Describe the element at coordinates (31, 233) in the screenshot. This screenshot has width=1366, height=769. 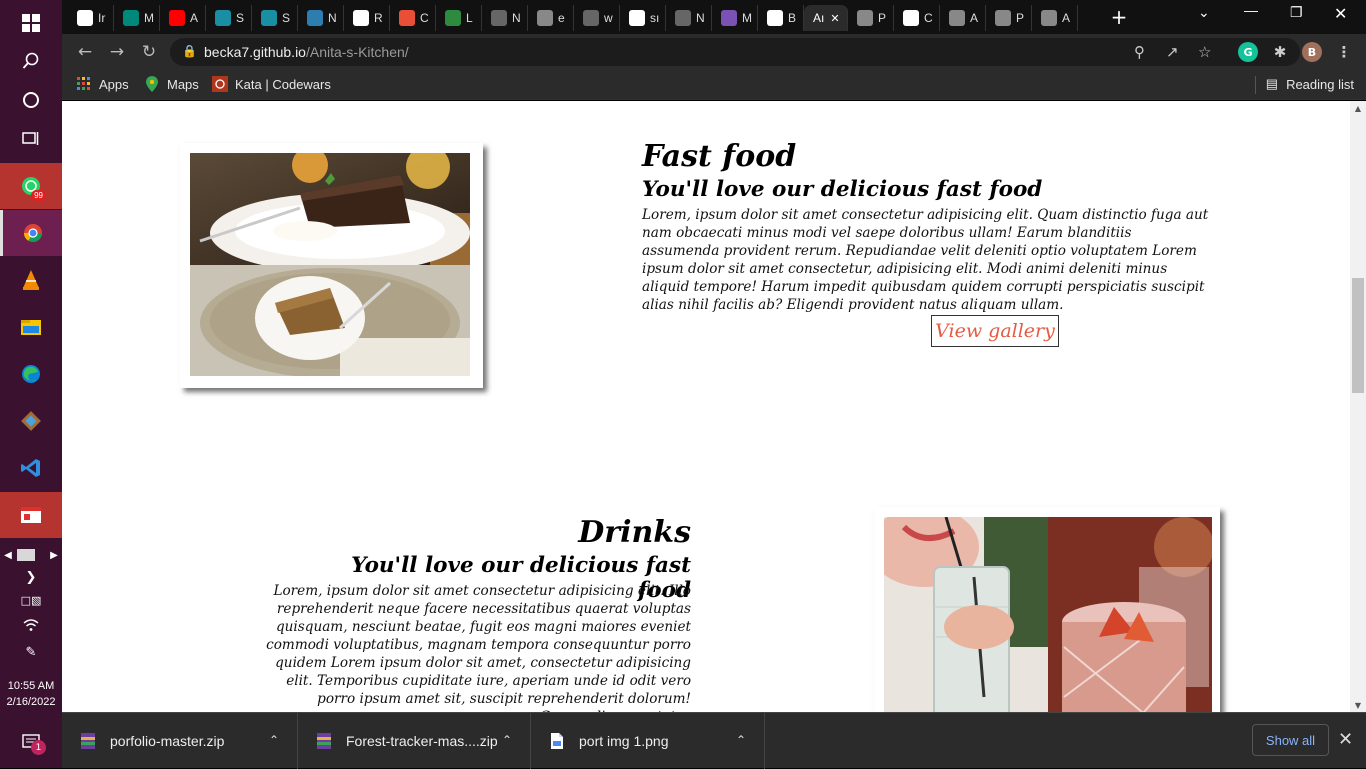
I see `chrome-icon` at that location.